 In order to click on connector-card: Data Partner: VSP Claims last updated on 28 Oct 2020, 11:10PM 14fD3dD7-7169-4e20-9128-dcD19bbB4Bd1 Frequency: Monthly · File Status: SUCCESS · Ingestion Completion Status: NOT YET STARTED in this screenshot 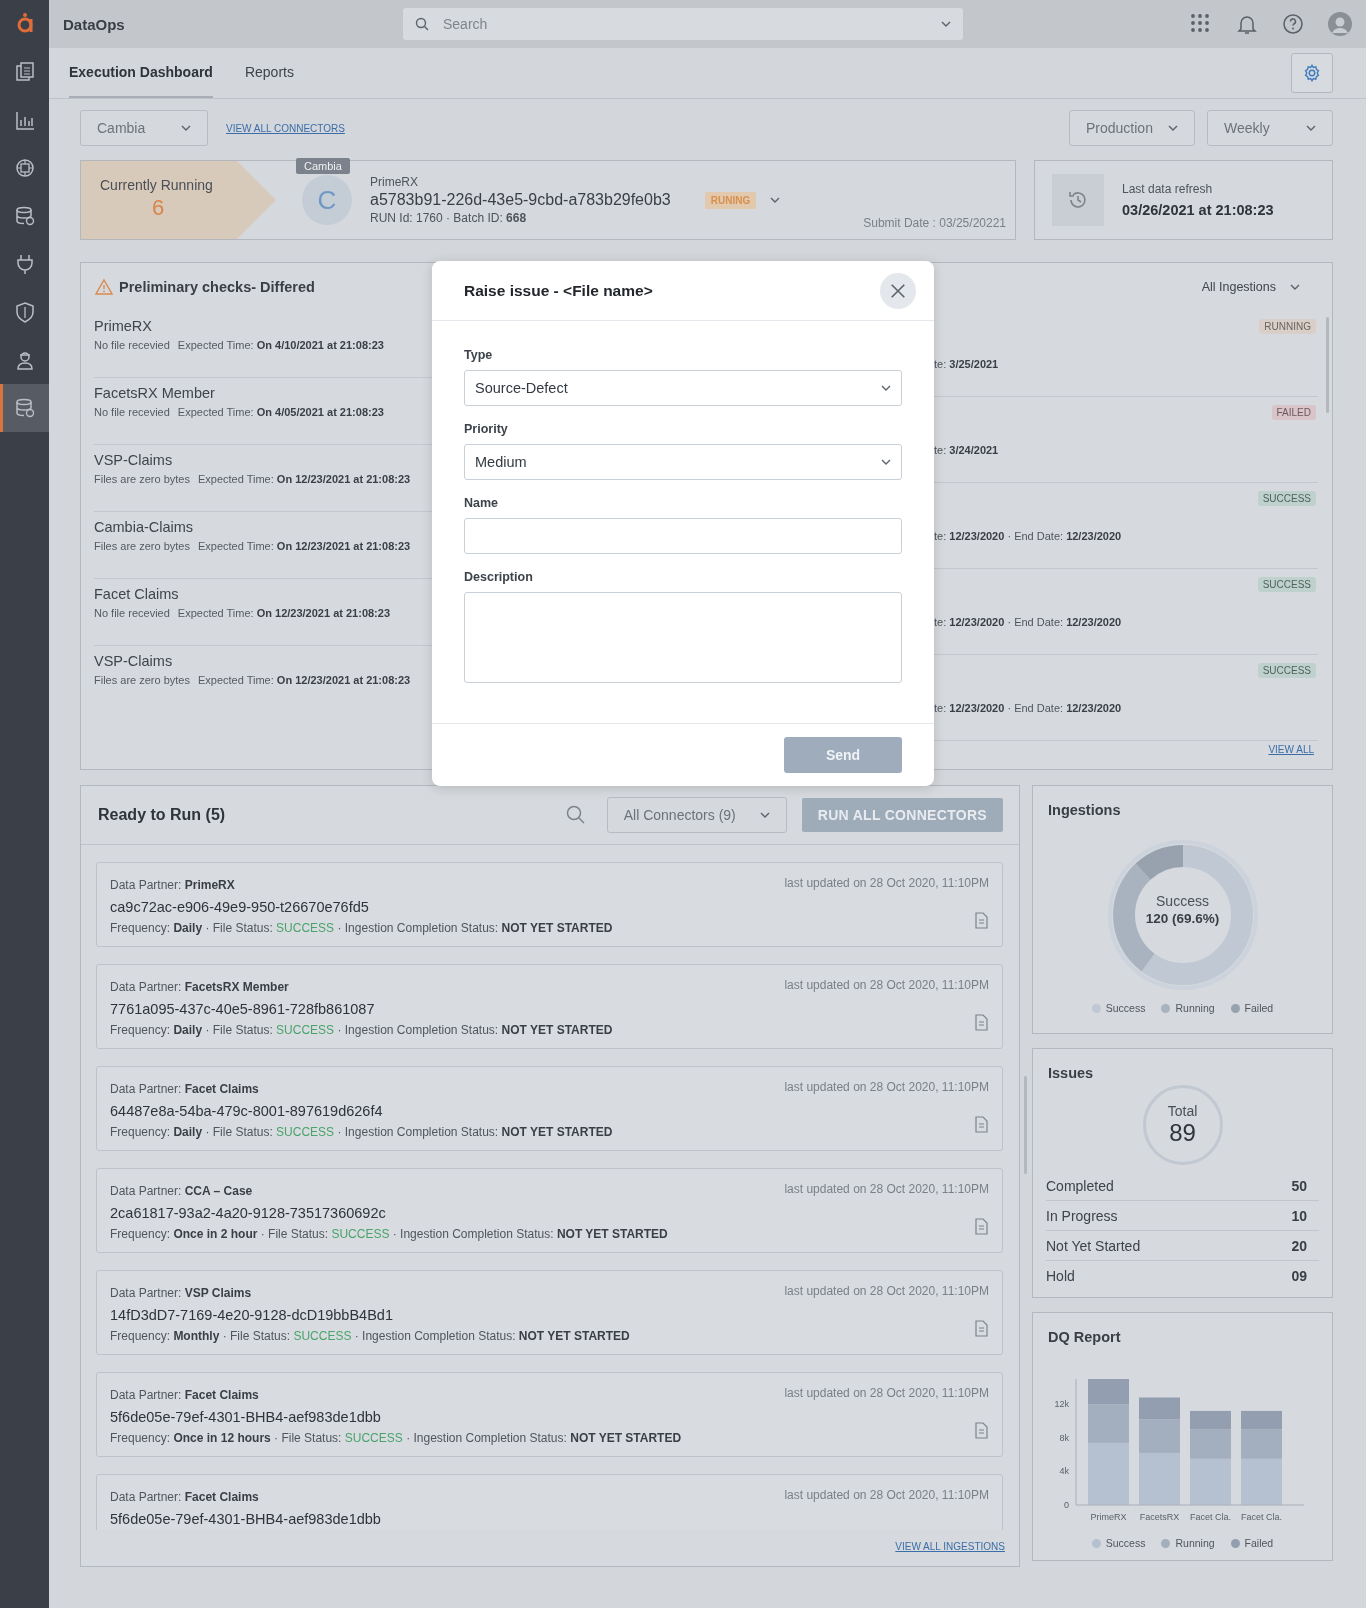, I will do `click(549, 1312)`.